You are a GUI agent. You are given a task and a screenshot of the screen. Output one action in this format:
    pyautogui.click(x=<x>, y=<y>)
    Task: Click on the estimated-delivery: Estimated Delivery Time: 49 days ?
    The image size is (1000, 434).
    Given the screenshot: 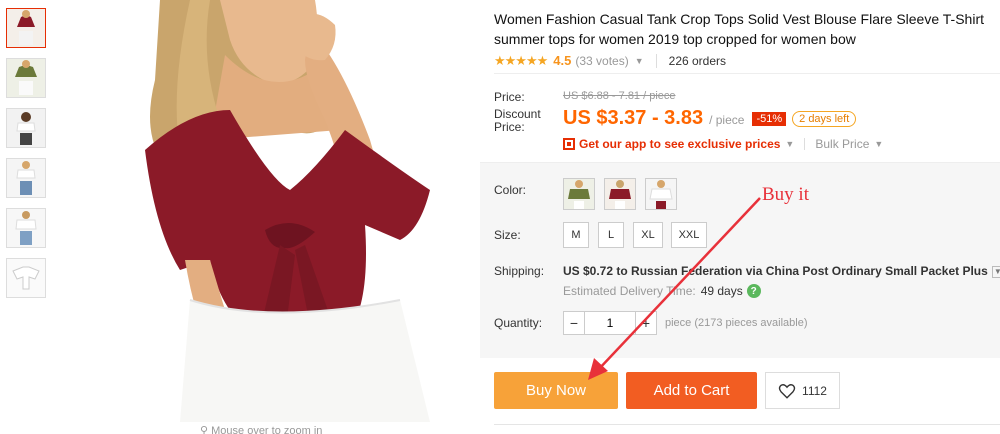 What is the action you would take?
    pyautogui.click(x=662, y=291)
    